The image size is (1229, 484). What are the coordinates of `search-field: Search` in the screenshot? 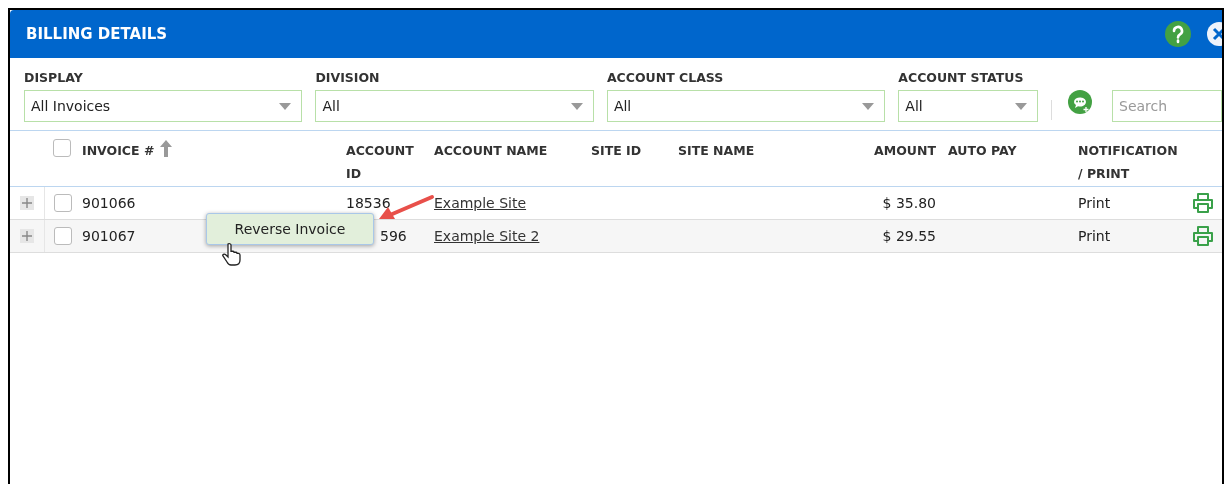 It's located at (1167, 106).